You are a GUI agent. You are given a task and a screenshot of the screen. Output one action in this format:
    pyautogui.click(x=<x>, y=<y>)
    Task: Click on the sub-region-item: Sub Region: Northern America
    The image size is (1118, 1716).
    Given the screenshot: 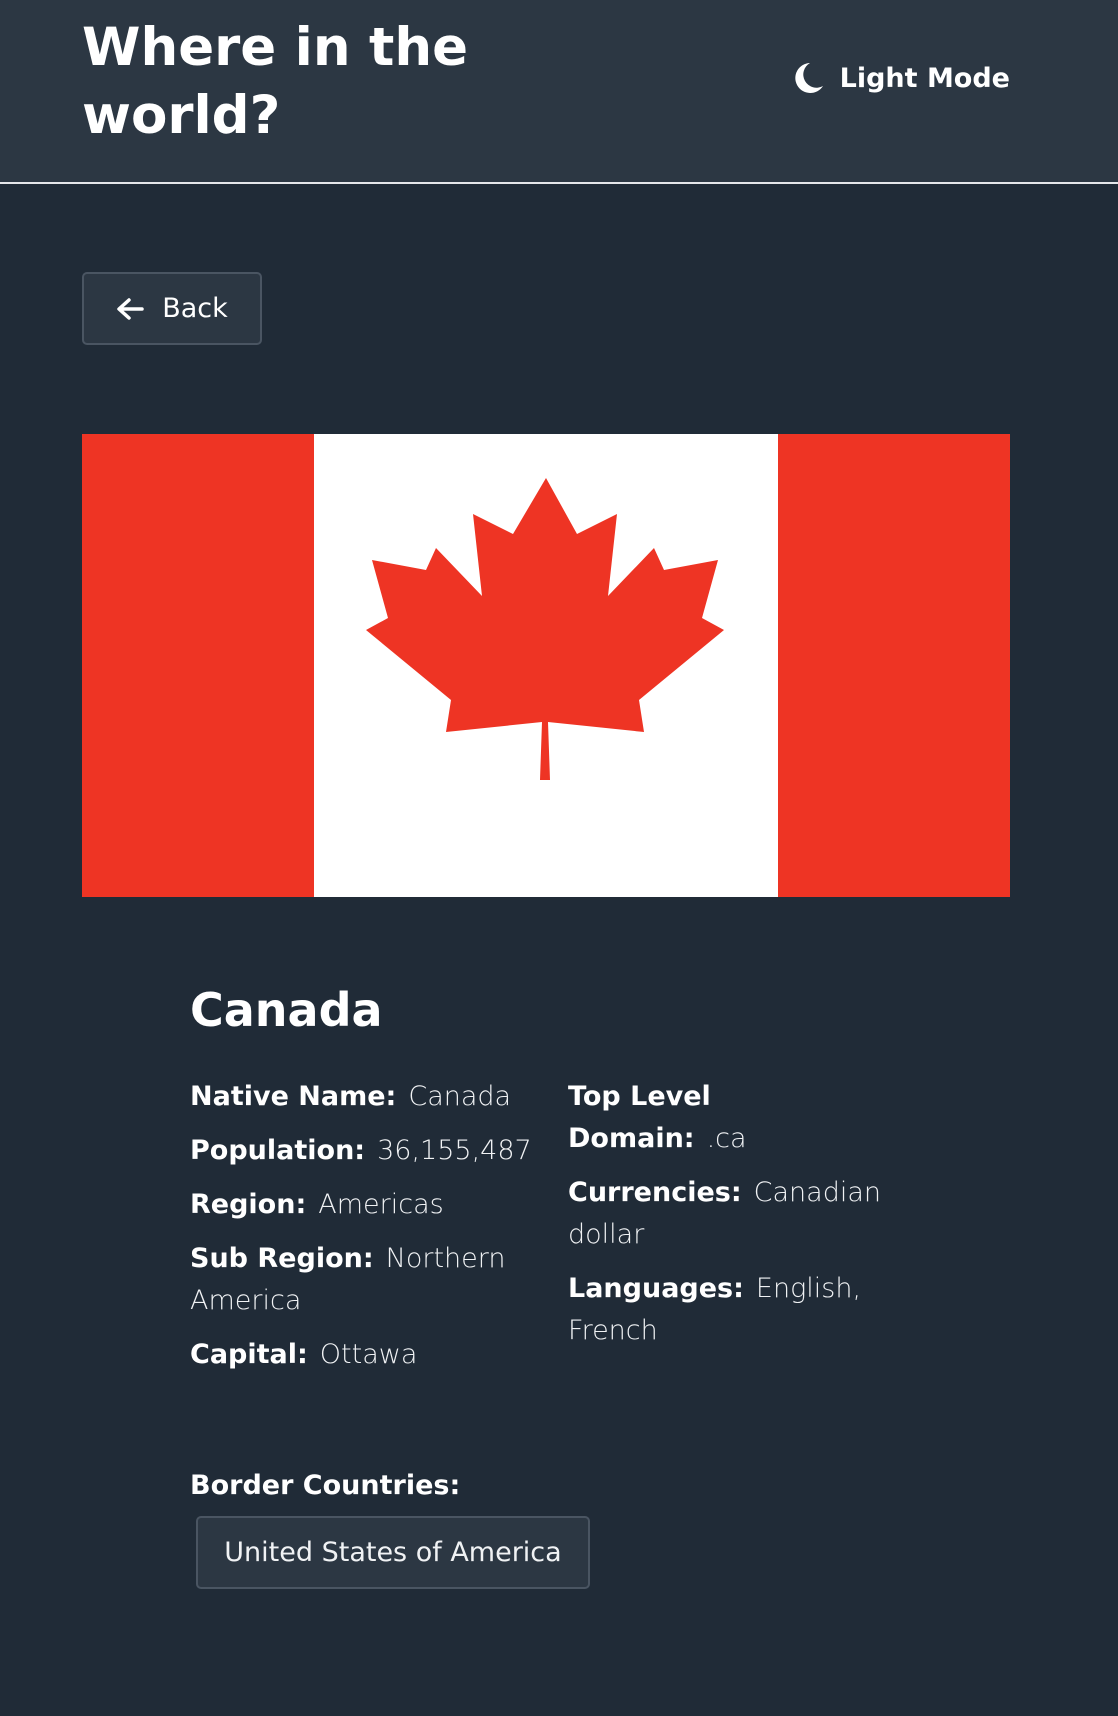 What is the action you would take?
    pyautogui.click(x=360, y=1280)
    